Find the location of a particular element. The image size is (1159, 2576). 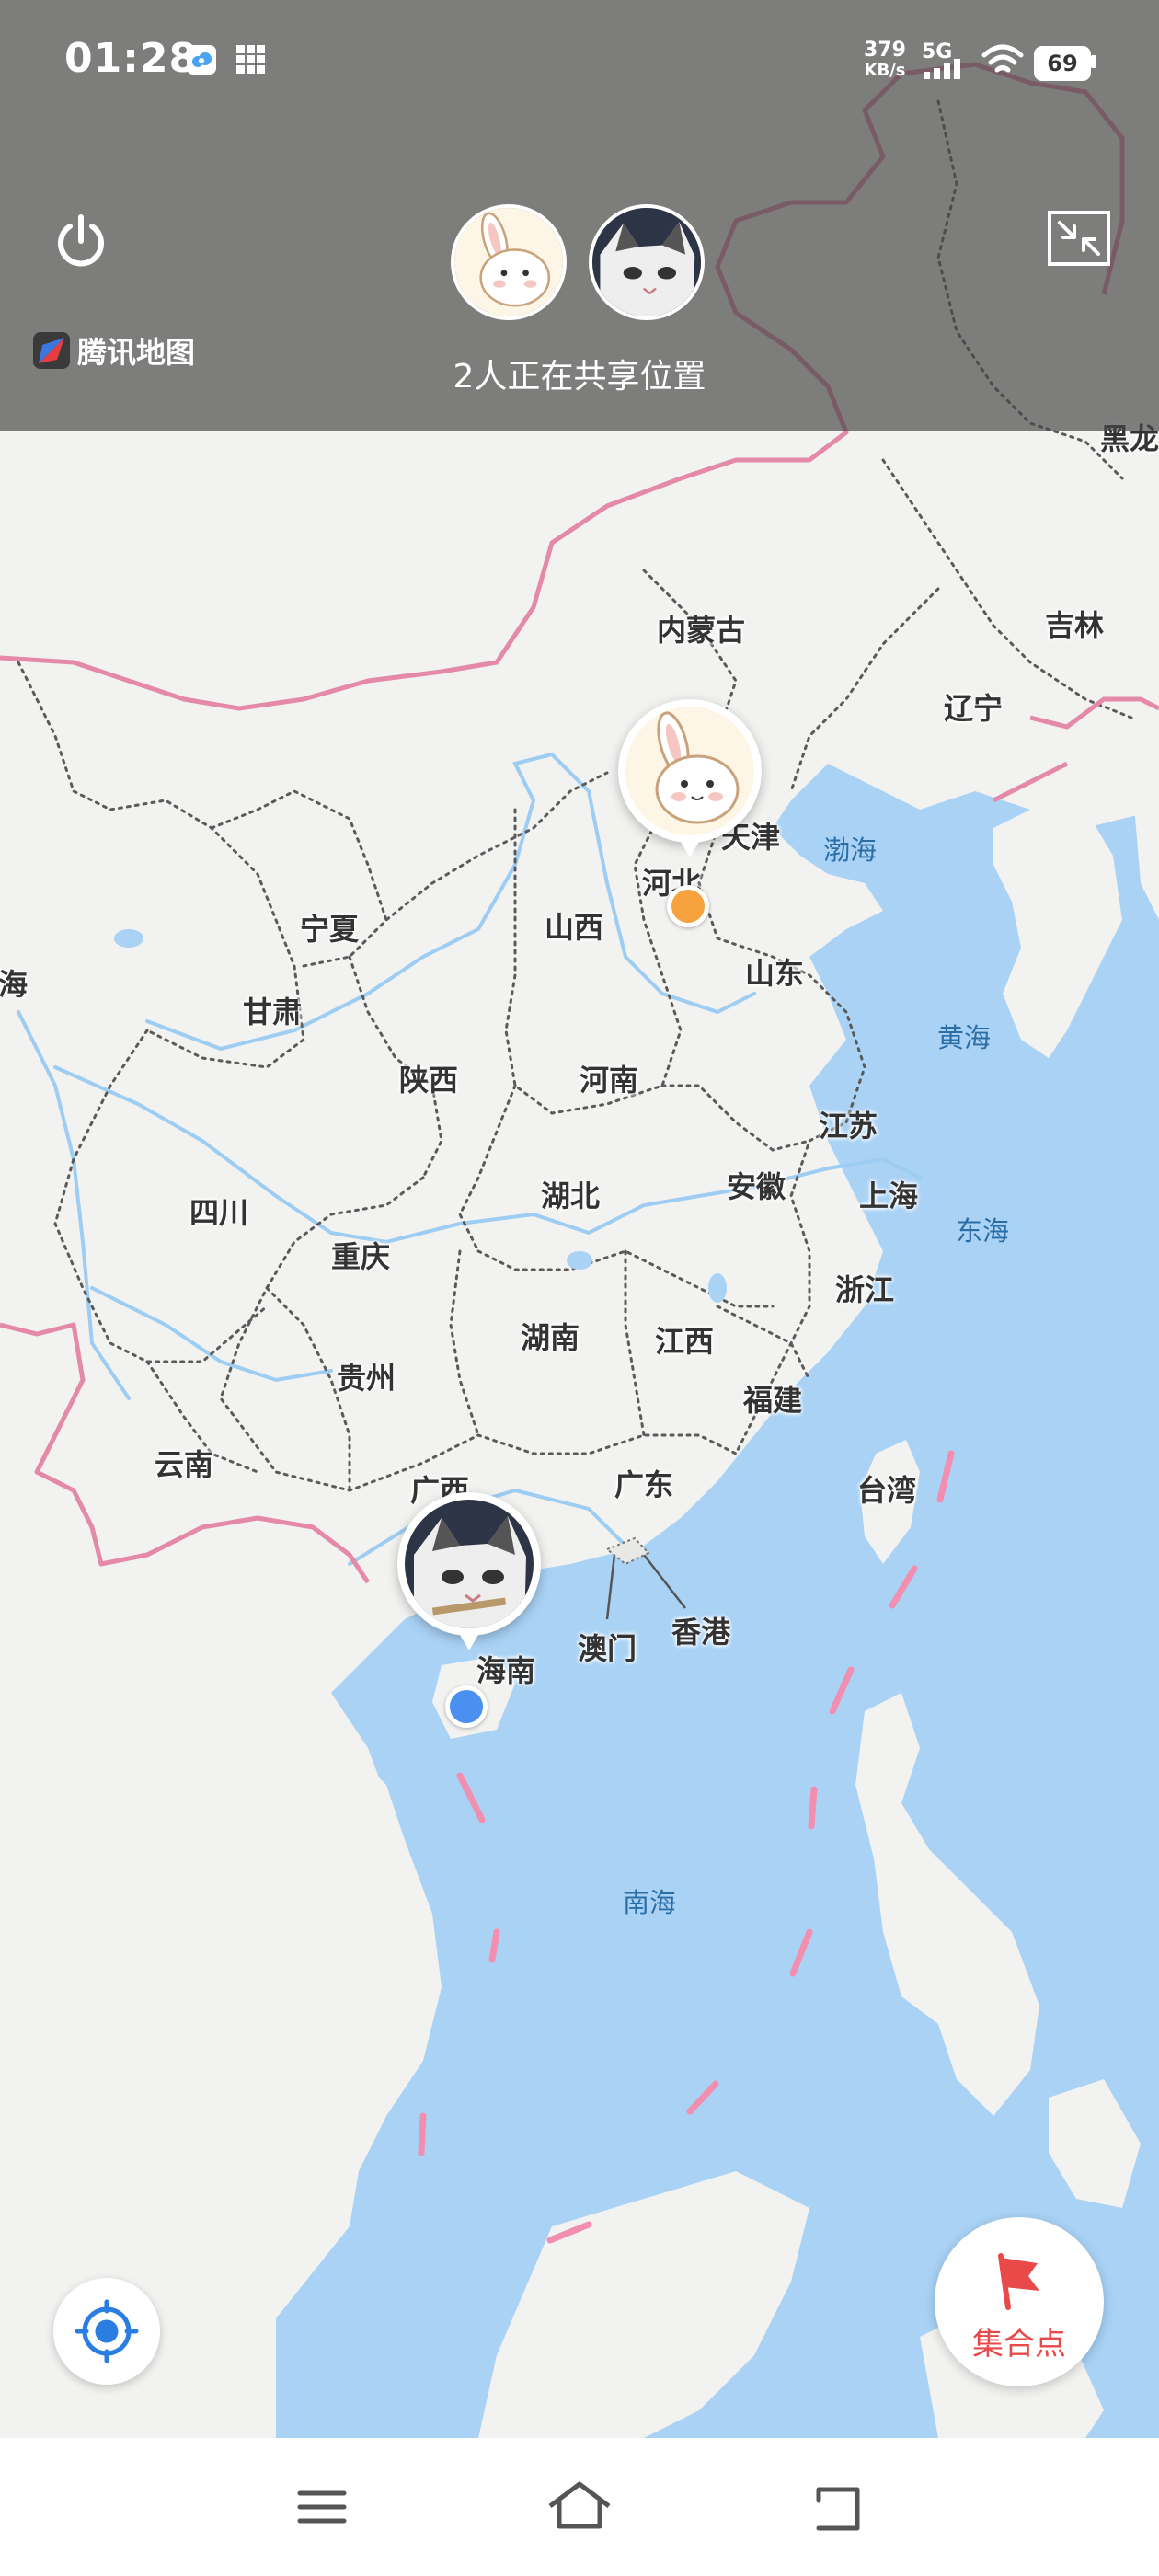

status-bar: 01:28 379 KB/s 5G 69 is located at coordinates (579, 60).